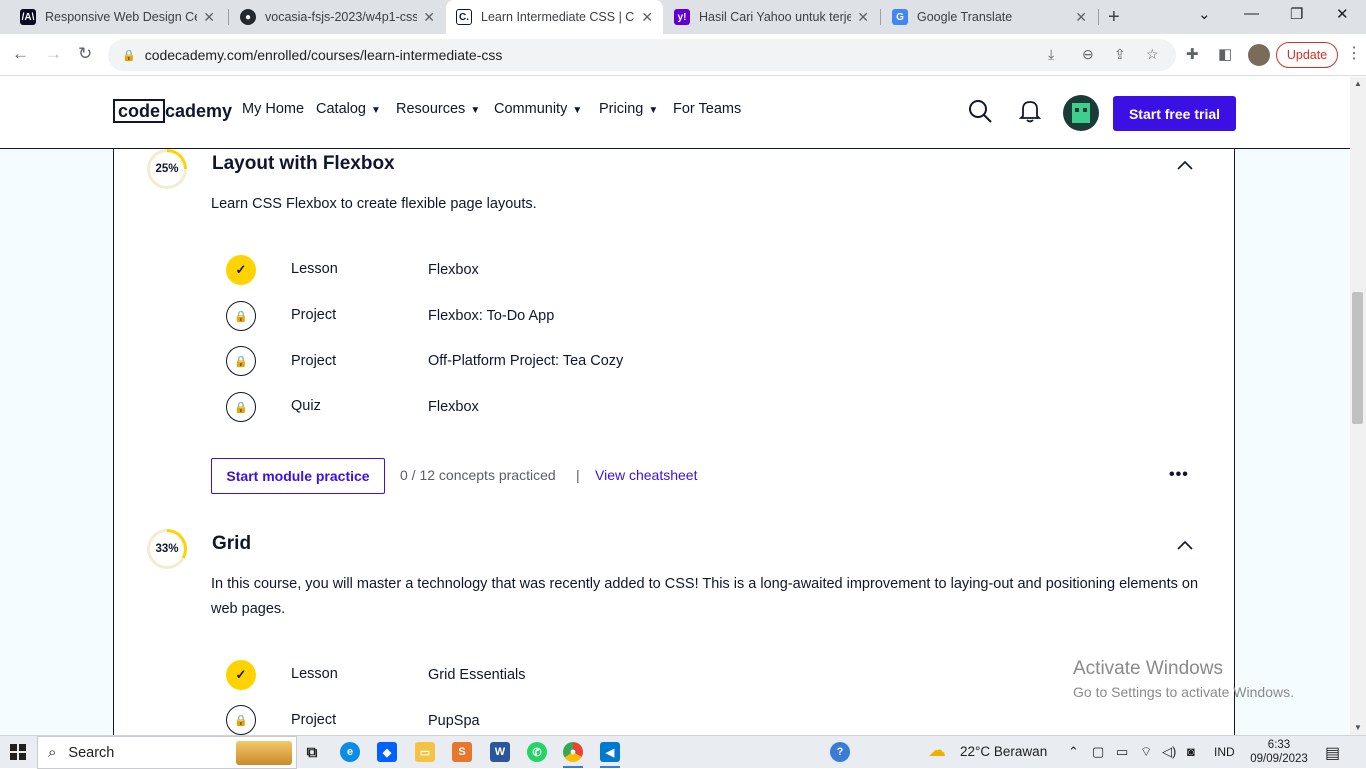 This screenshot has height=769, width=1366. Describe the element at coordinates (1251, 13) in the screenshot. I see `minimize-icon: —` at that location.